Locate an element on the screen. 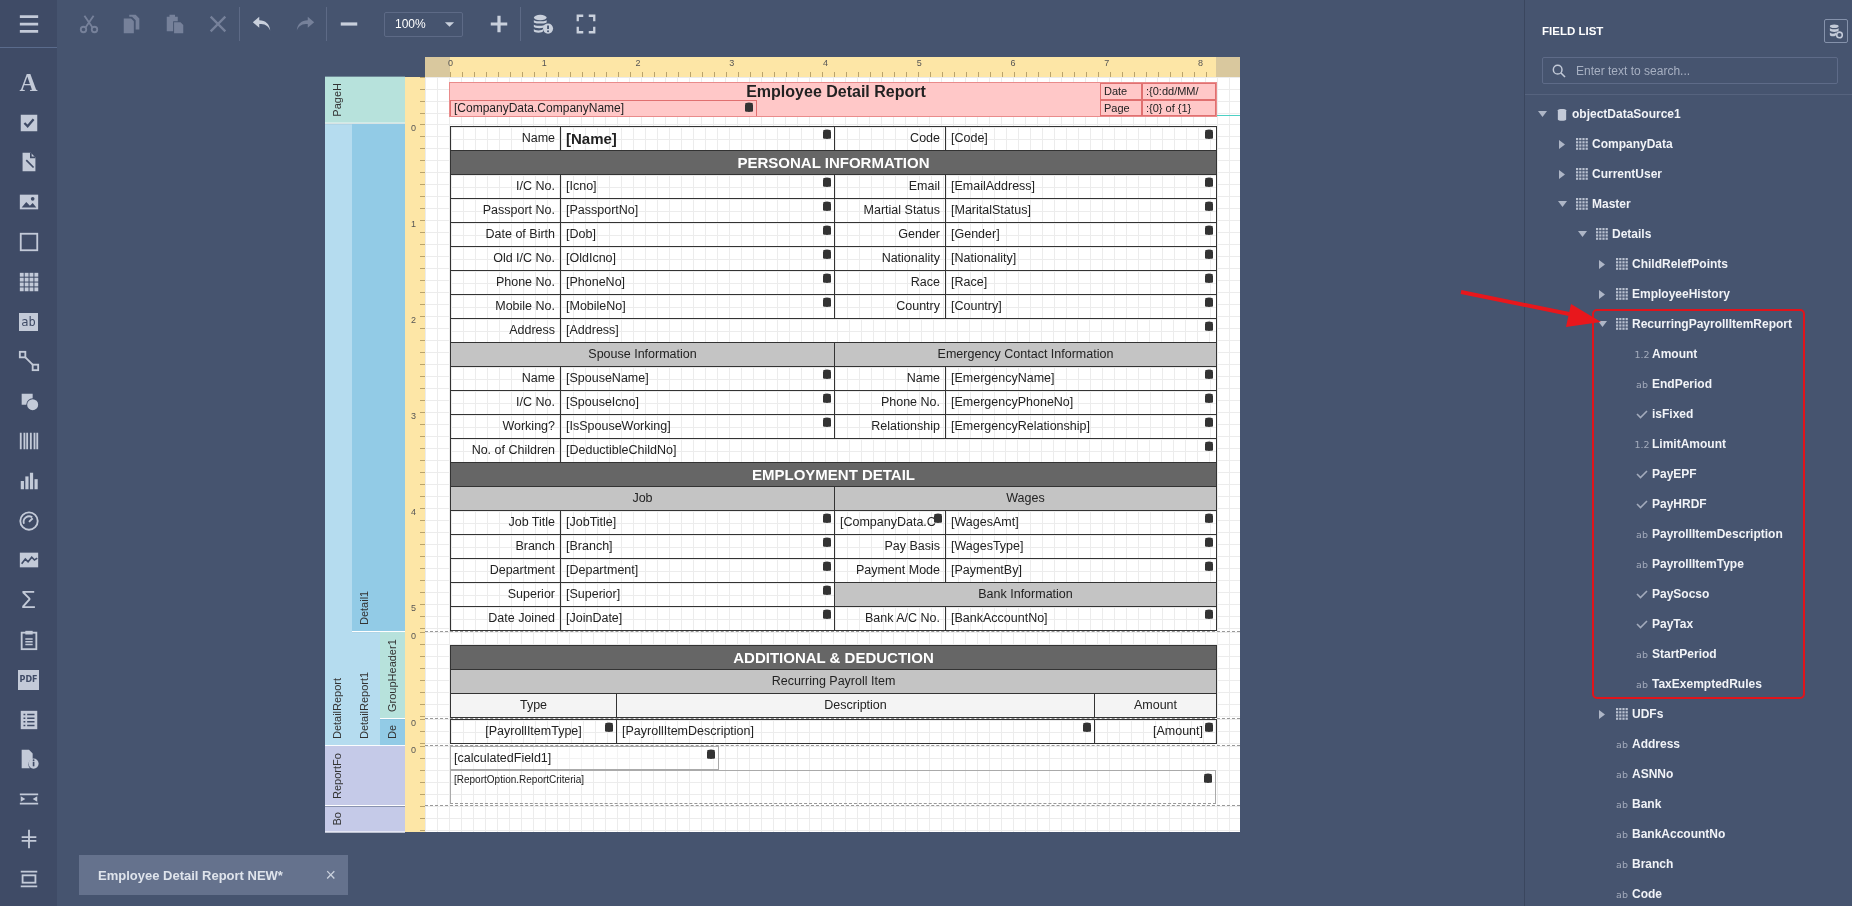  column-header: Description is located at coordinates (855, 705).